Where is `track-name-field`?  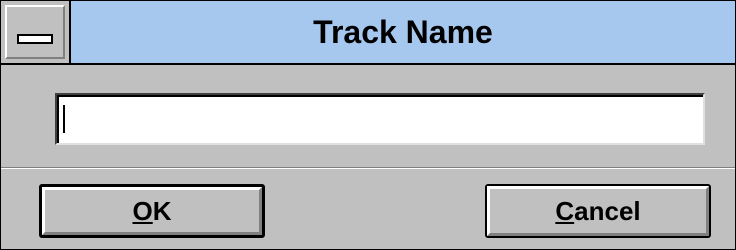
track-name-field is located at coordinates (377, 119).